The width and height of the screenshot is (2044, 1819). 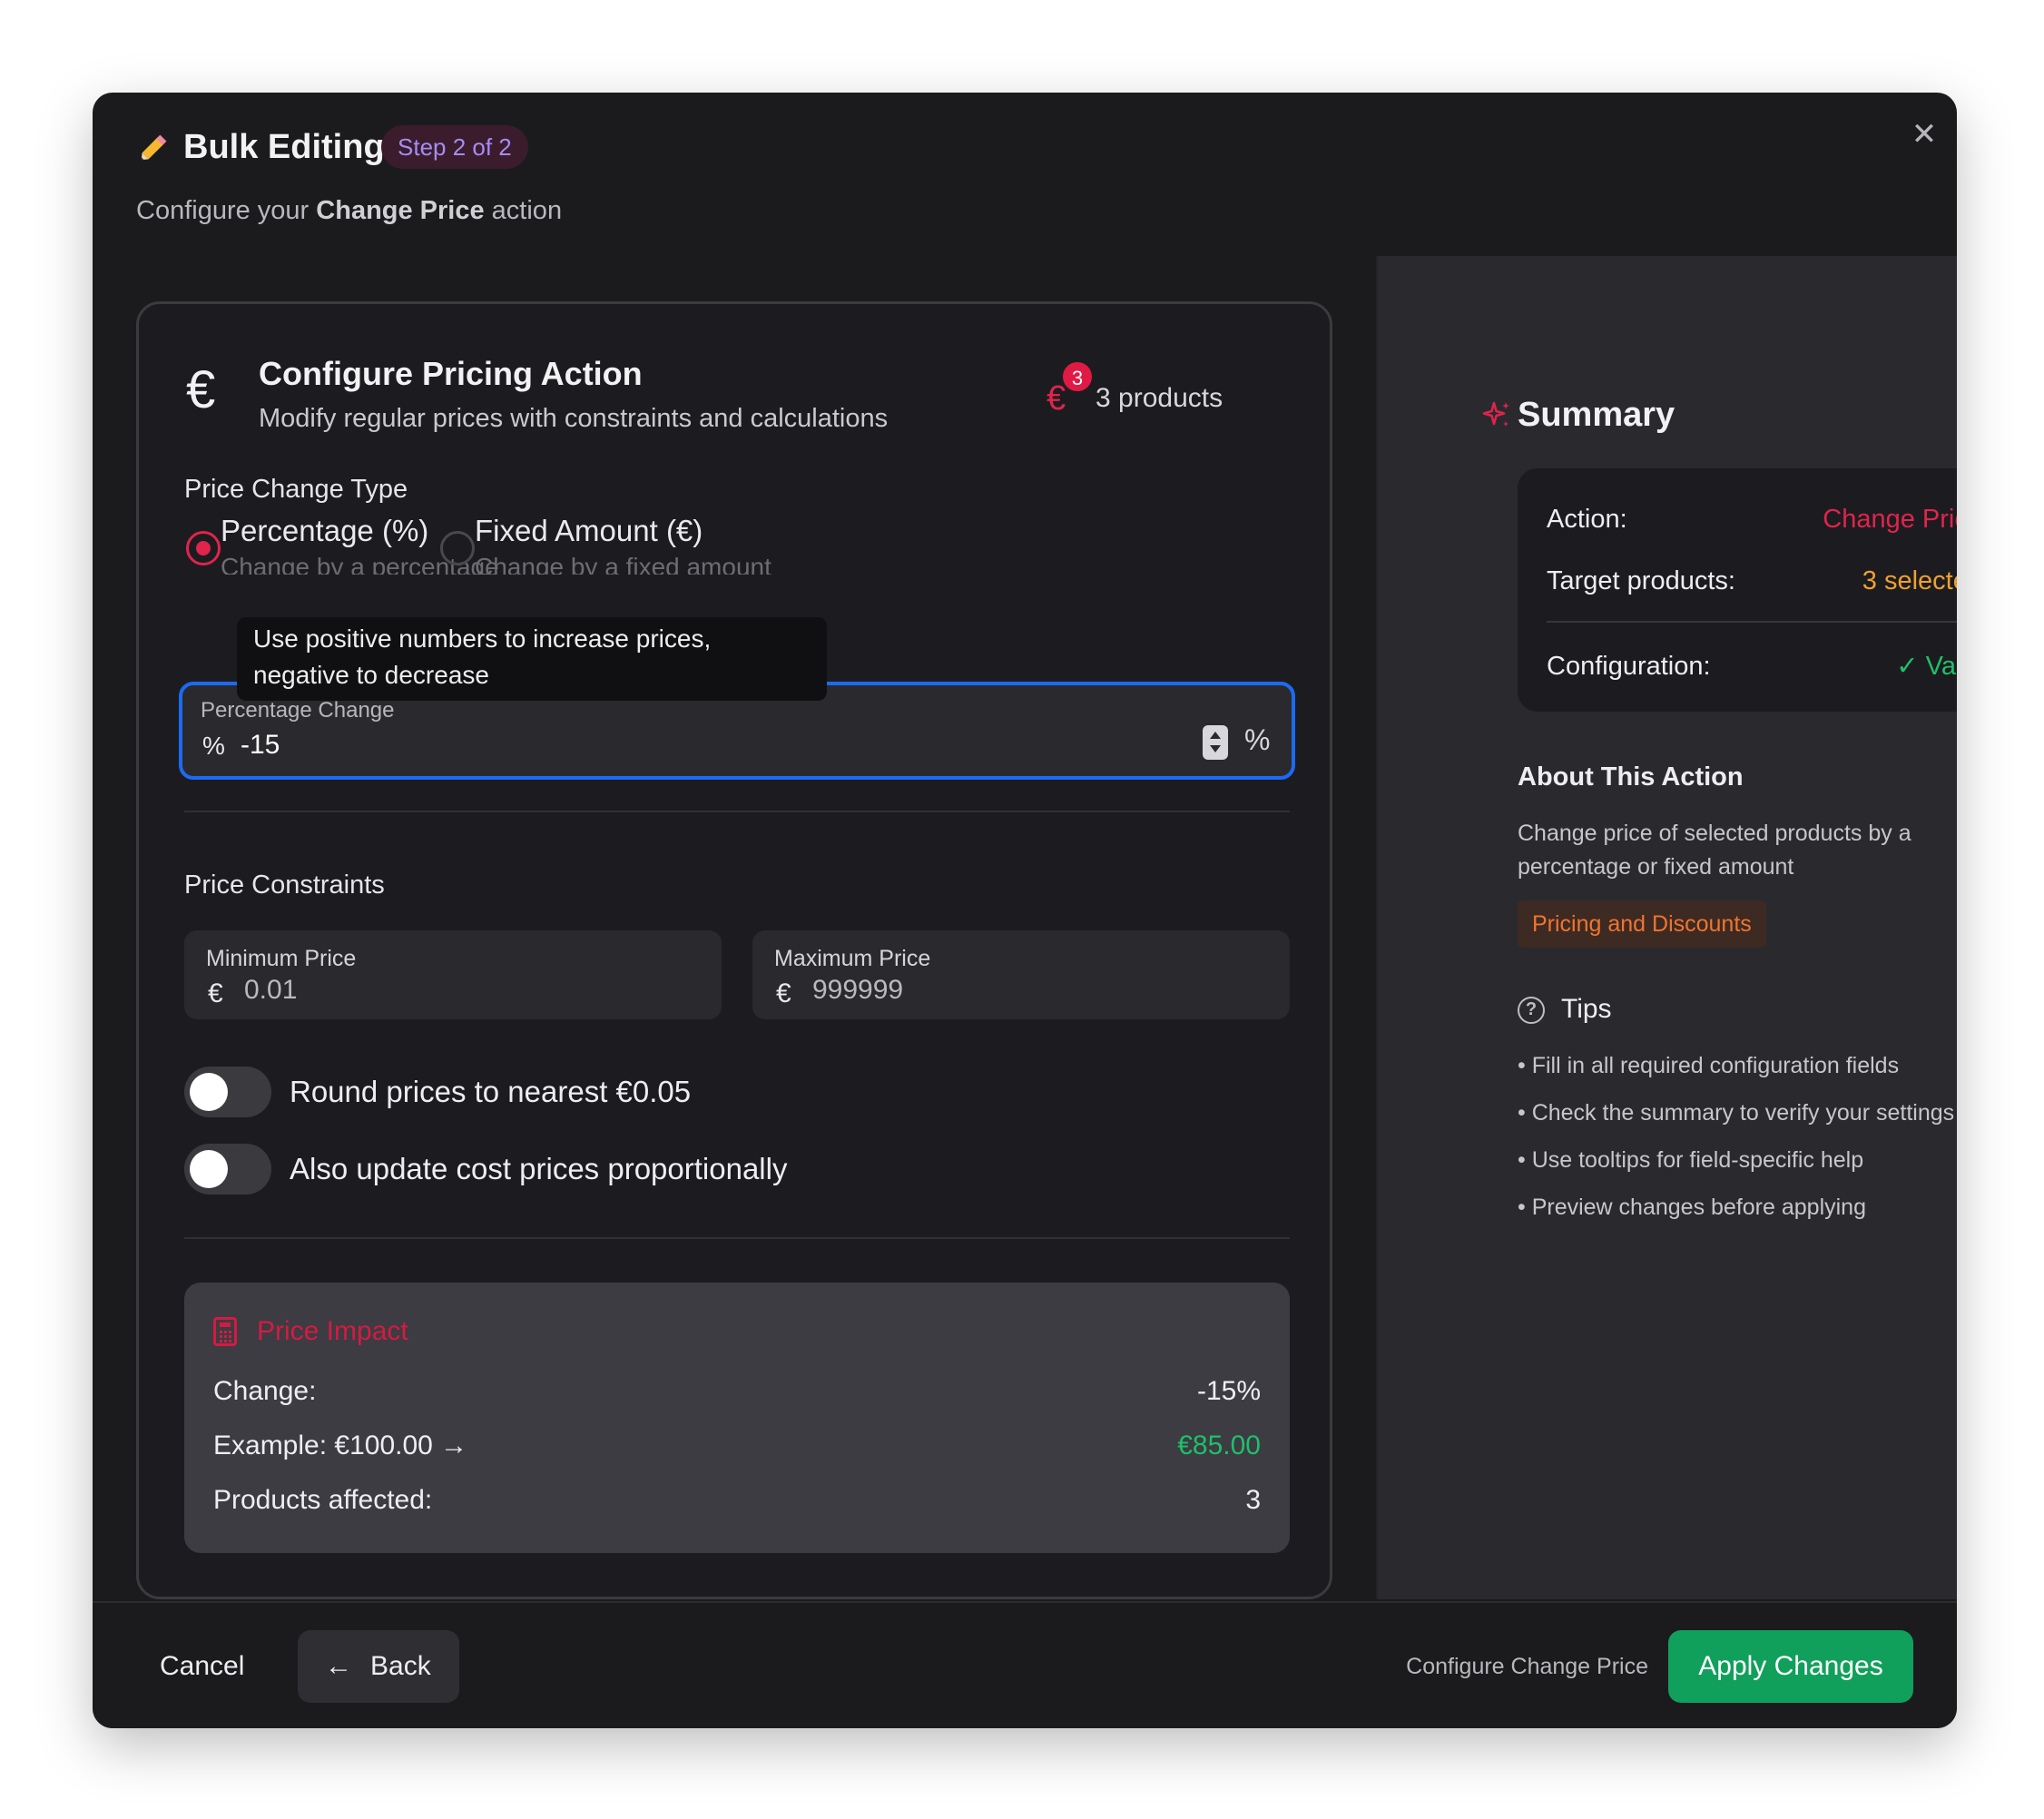 What do you see at coordinates (1752, 519) in the screenshot?
I see `summary-row-action: Action: Change Price` at bounding box center [1752, 519].